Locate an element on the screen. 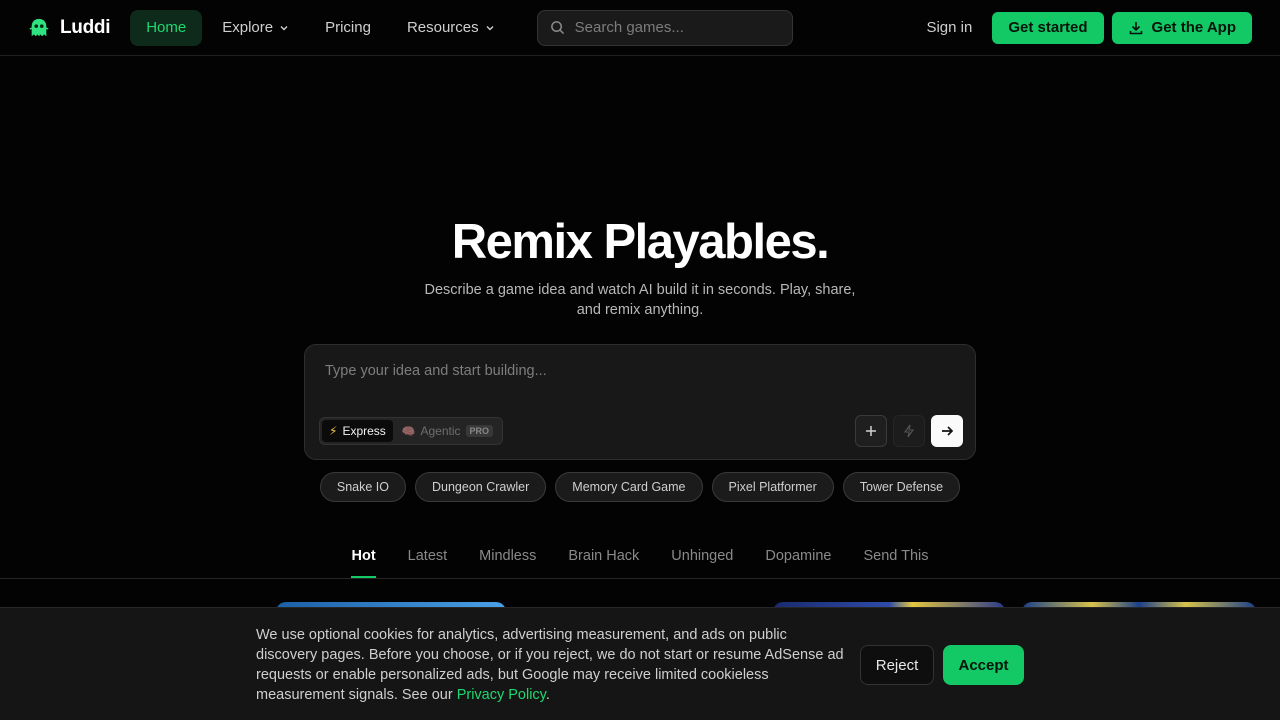 The image size is (1280, 720). mode-express: ⚡ Express is located at coordinates (357, 431).